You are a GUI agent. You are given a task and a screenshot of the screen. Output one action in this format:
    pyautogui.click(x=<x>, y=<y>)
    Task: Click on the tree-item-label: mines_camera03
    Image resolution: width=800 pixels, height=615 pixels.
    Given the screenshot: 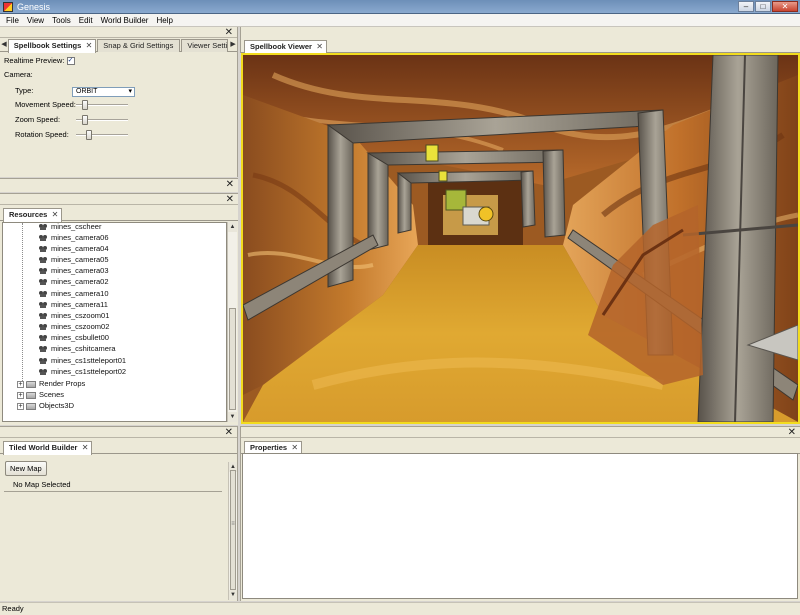 What is the action you would take?
    pyautogui.click(x=80, y=270)
    